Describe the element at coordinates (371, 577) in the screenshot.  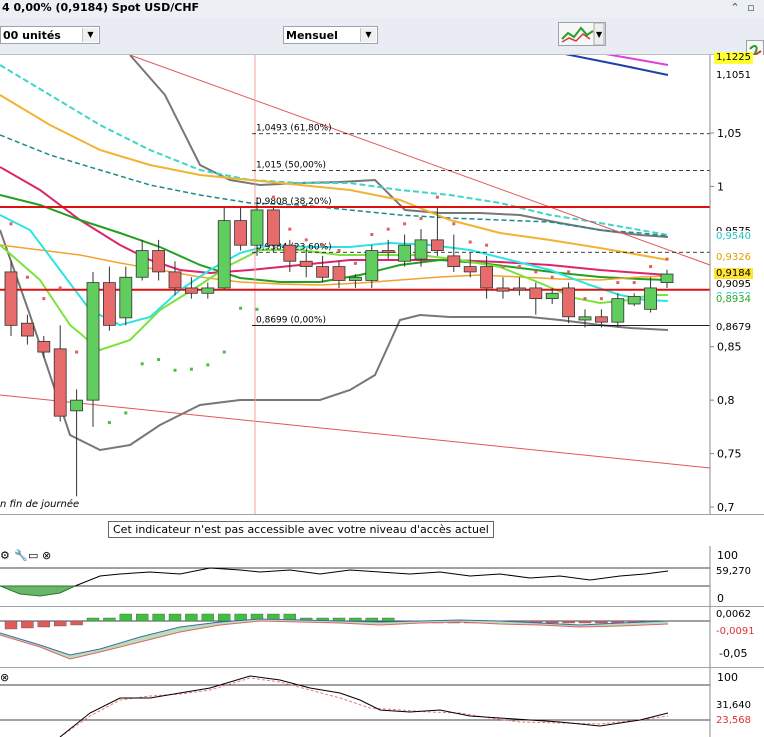
I see `rsi-line` at that location.